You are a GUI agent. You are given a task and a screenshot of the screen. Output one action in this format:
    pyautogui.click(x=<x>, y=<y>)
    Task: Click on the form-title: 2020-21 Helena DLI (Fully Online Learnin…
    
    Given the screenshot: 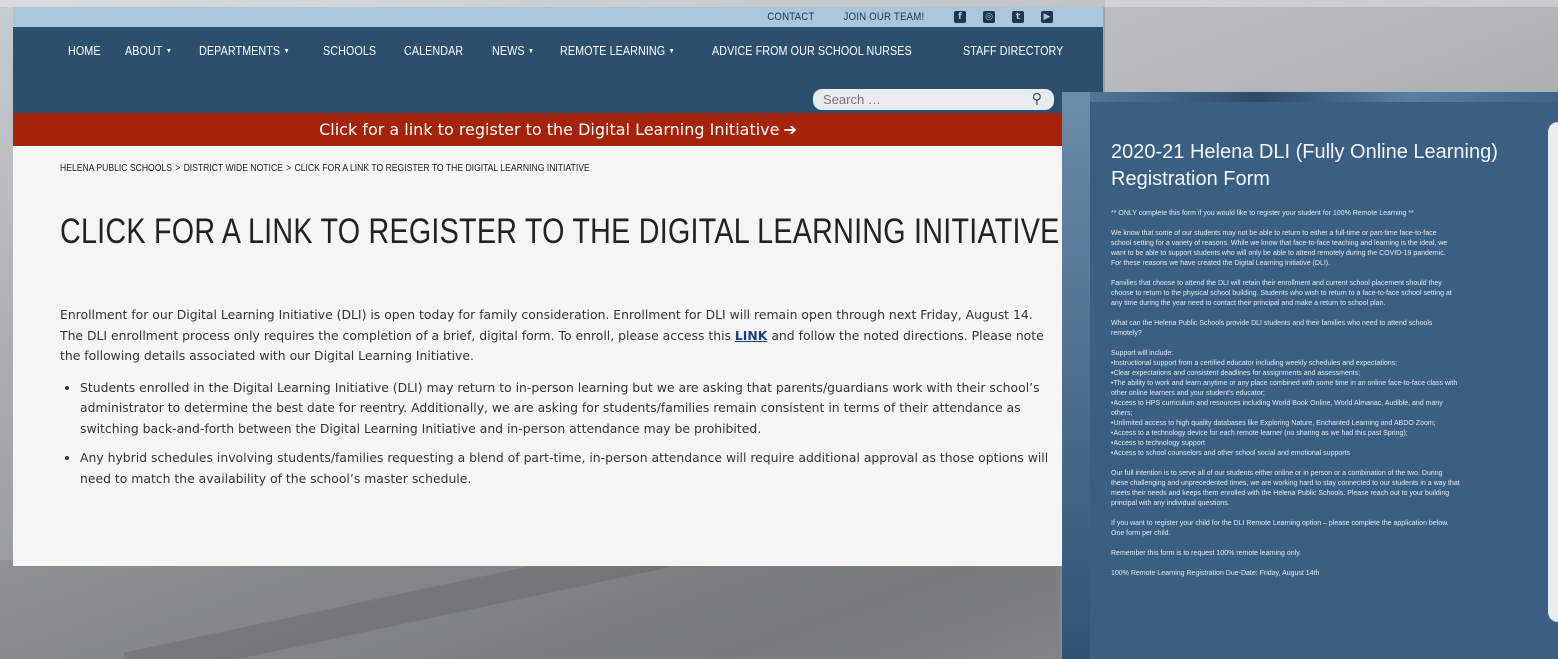 What is the action you would take?
    pyautogui.click(x=1304, y=165)
    